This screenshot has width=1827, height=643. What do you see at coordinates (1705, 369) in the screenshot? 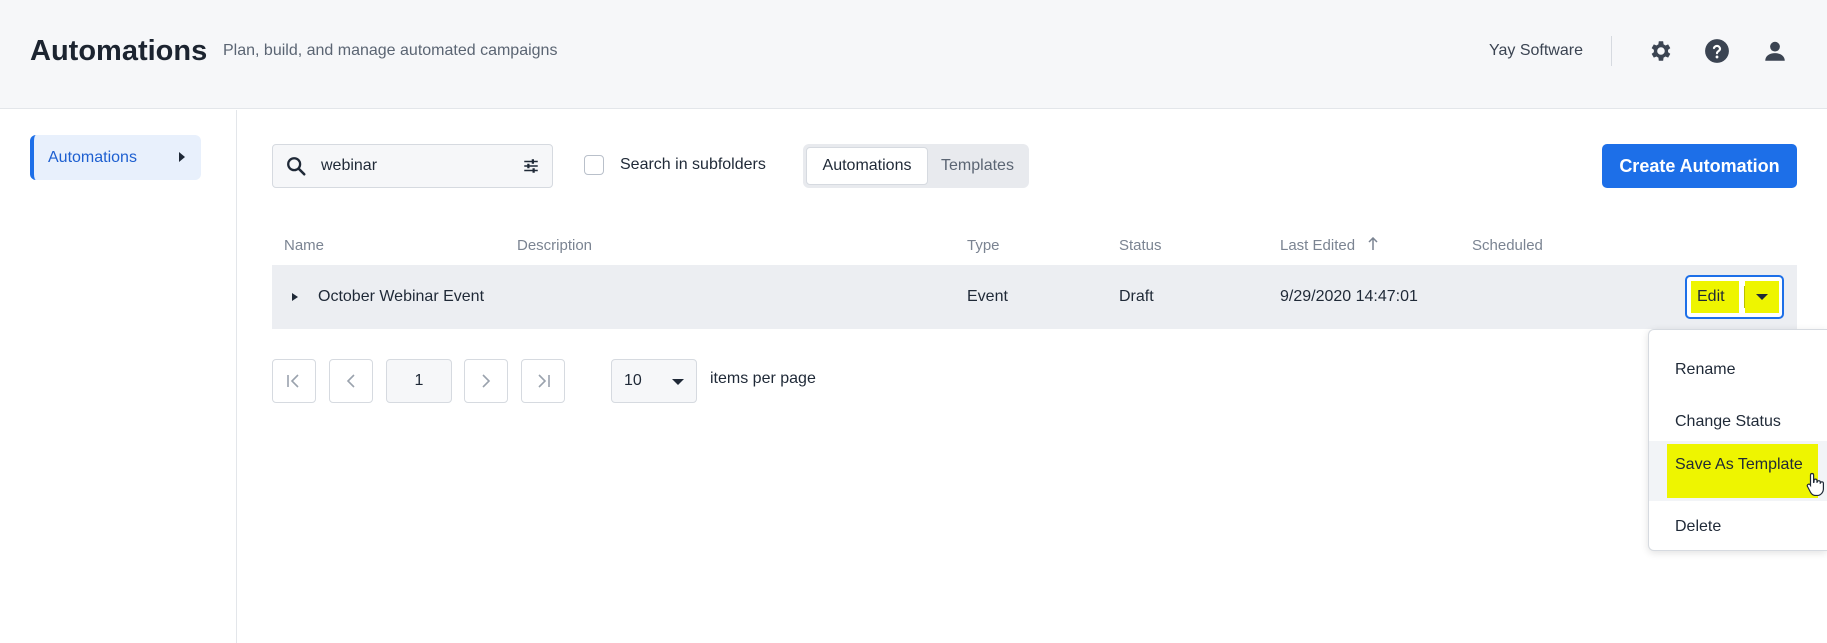
I see `menu-item-label: Rename` at bounding box center [1705, 369].